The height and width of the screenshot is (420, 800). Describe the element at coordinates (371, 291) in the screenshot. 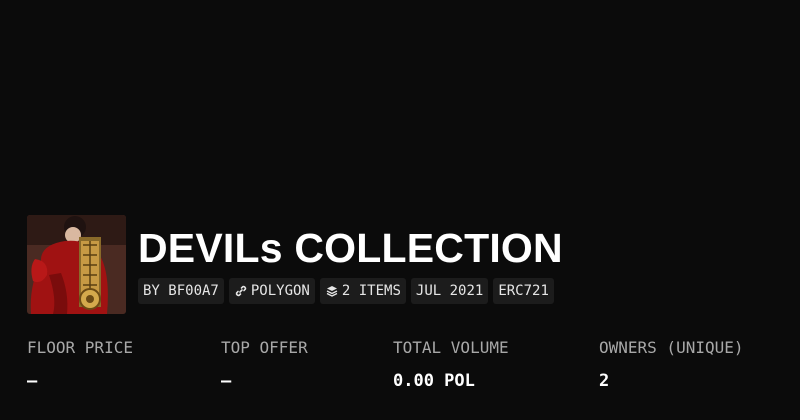

I see `items-chip-label: 2 ITEMS` at that location.